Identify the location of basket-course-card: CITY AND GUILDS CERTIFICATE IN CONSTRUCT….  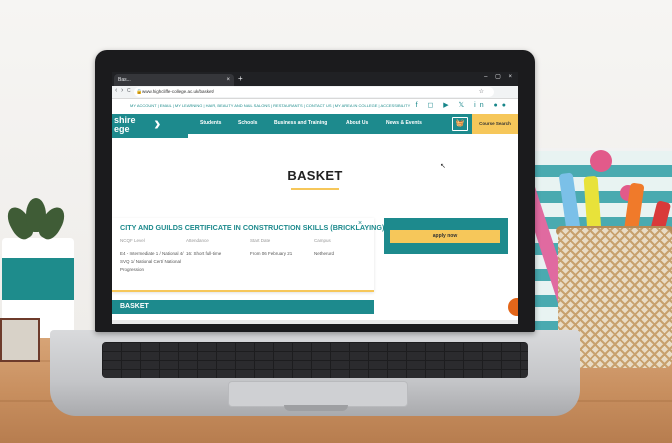
(248, 255).